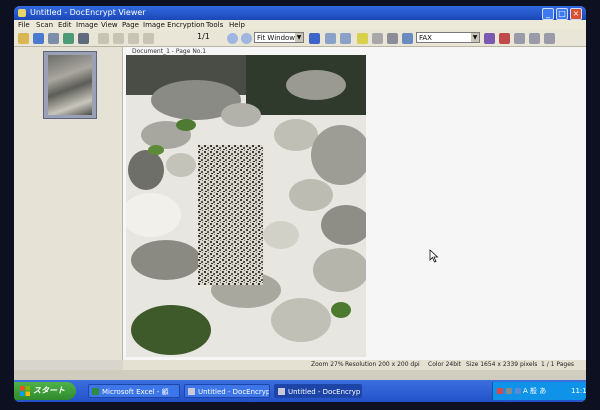  What do you see at coordinates (246, 38) in the screenshot?
I see `zoom-in-icon` at bounding box center [246, 38].